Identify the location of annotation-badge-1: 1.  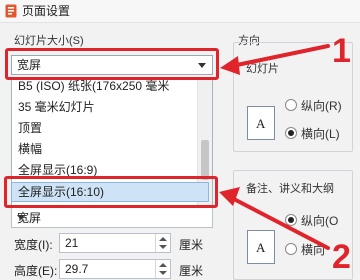
(341, 51).